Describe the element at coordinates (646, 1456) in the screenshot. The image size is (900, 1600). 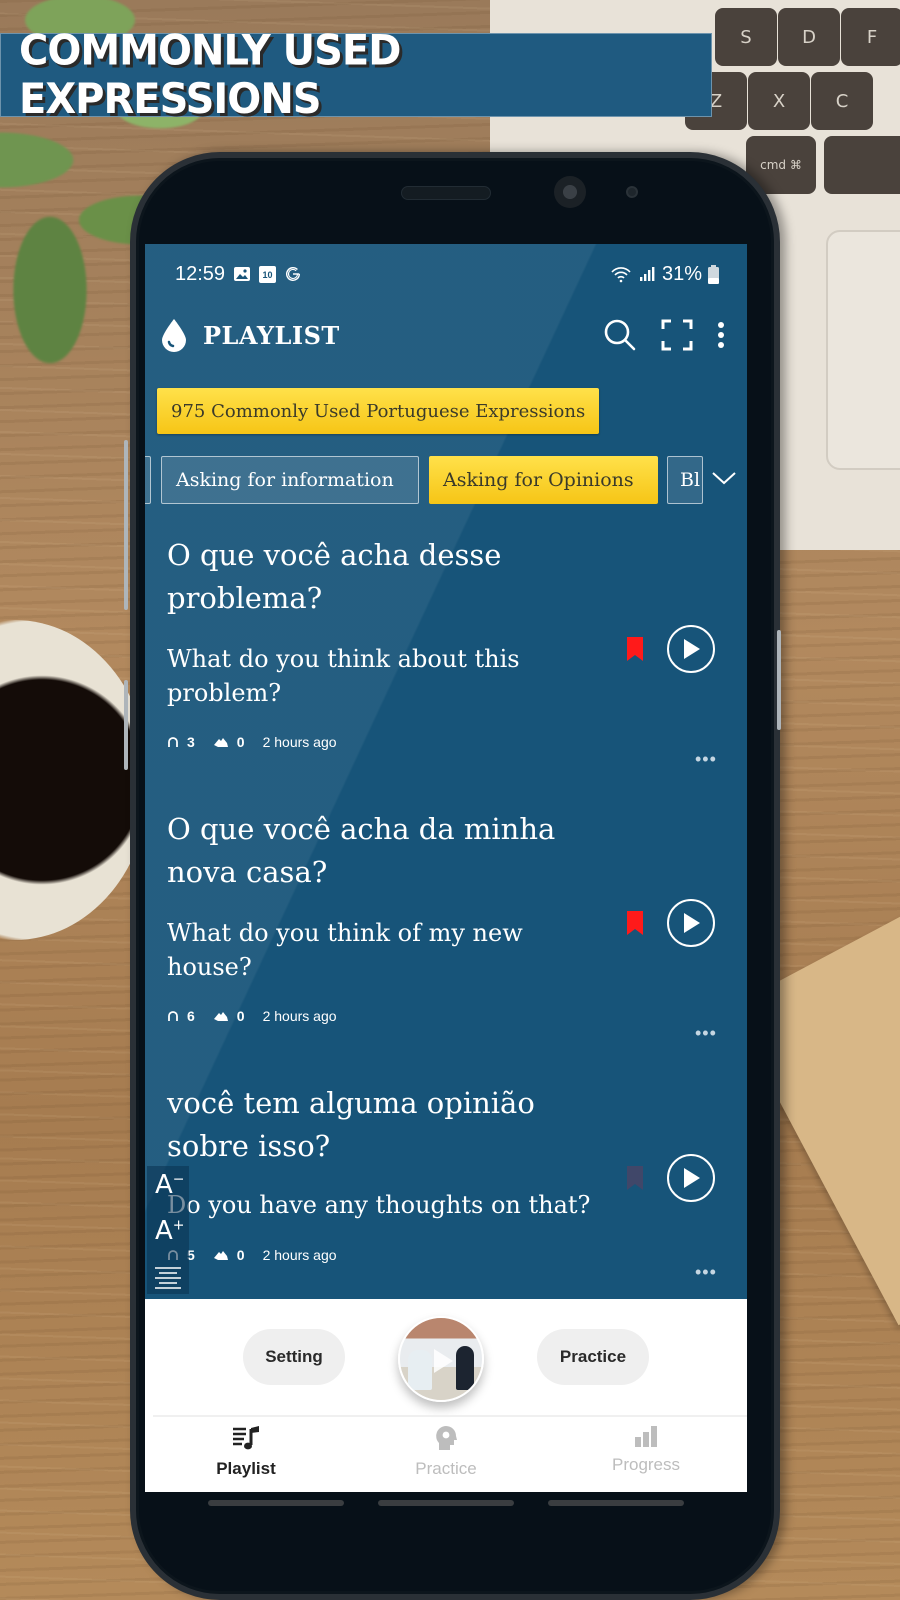
I see `nav-progress: Progress` at that location.